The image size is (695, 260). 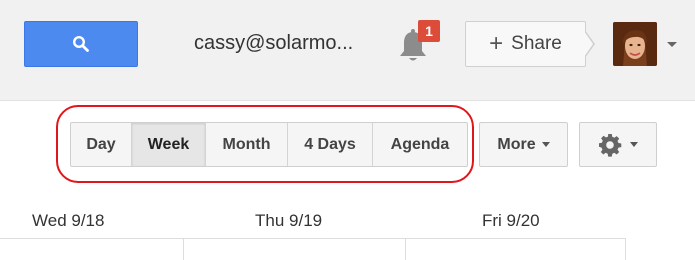 I want to click on view-4days-button: 4 Days, so click(x=330, y=144).